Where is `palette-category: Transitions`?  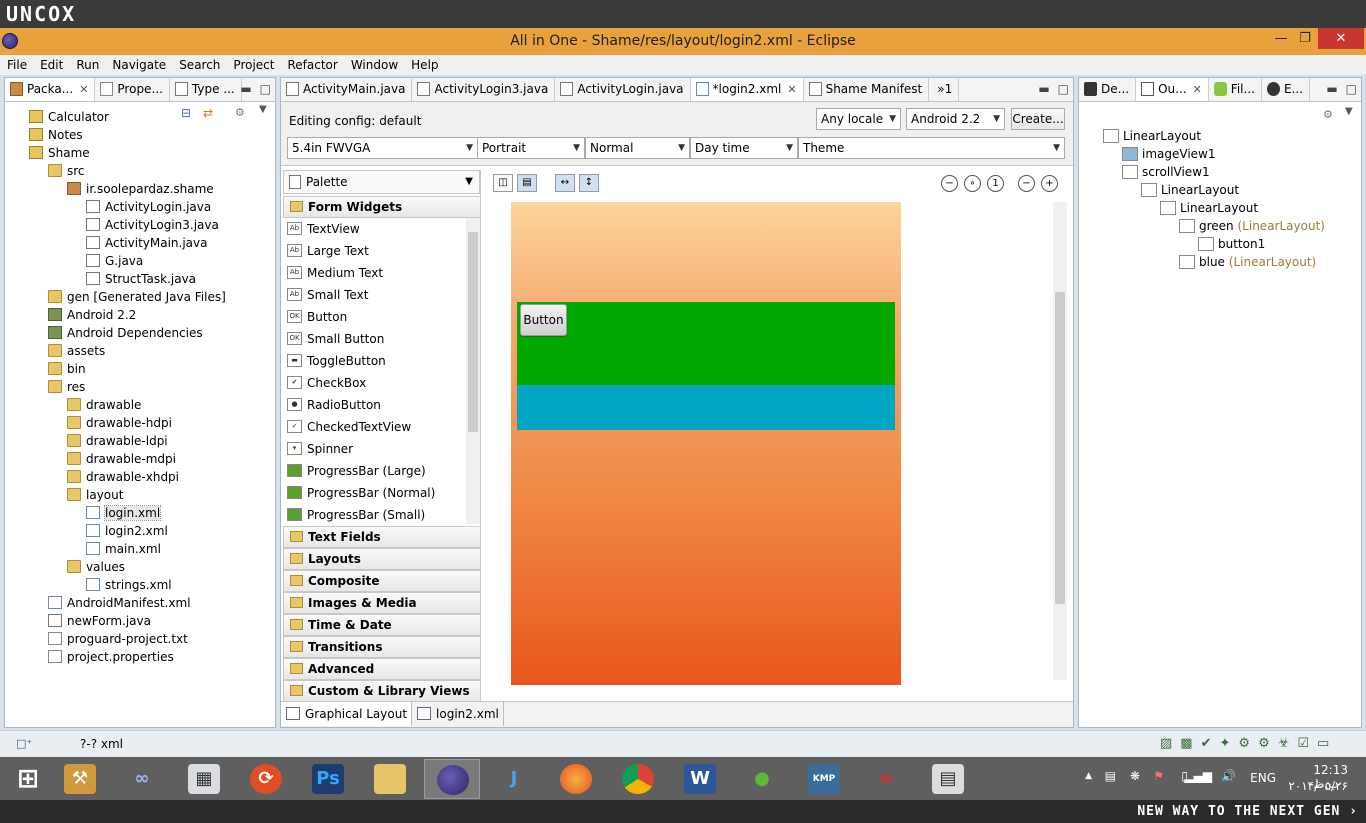
palette-category: Transitions is located at coordinates (382, 647).